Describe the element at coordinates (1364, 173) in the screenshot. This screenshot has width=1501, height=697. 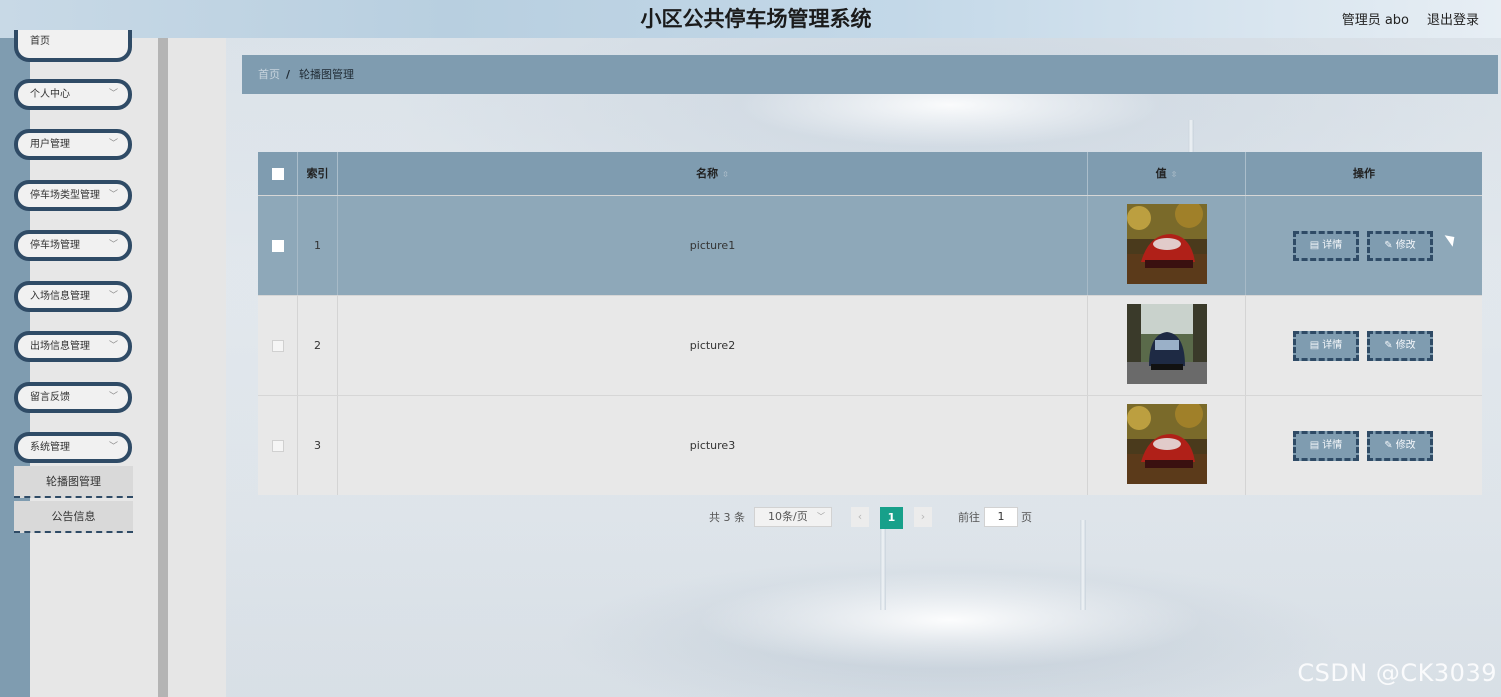
I see `header-actions: 操作` at that location.